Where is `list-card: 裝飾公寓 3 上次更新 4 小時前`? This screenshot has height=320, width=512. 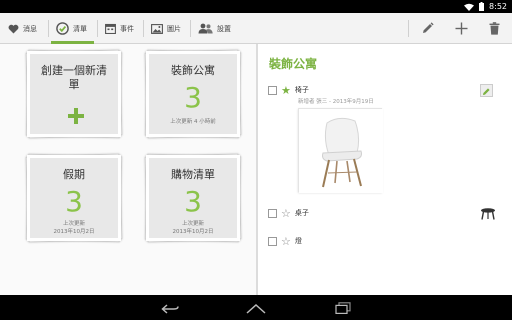 list-card: 裝飾公寓 3 上次更新 4 小時前 is located at coordinates (193, 94).